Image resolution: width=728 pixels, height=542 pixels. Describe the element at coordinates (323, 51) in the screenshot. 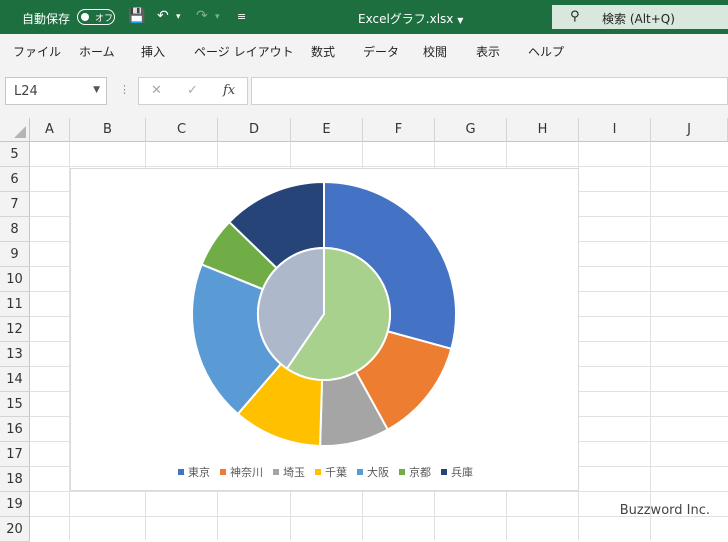

I see `tab-formulas: 数式` at that location.